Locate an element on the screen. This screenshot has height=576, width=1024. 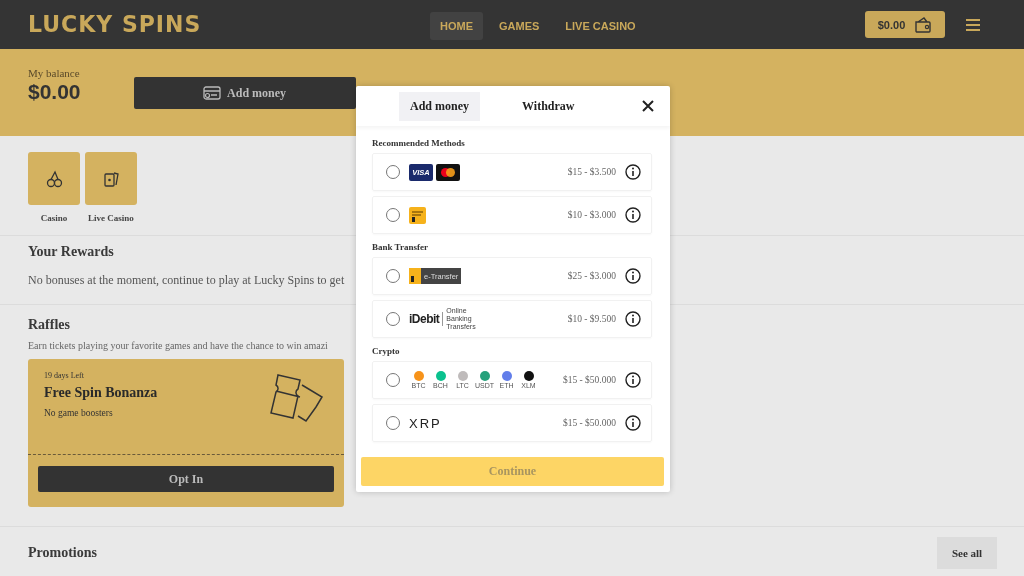
wallet-button: $0.00 is located at coordinates (905, 24).